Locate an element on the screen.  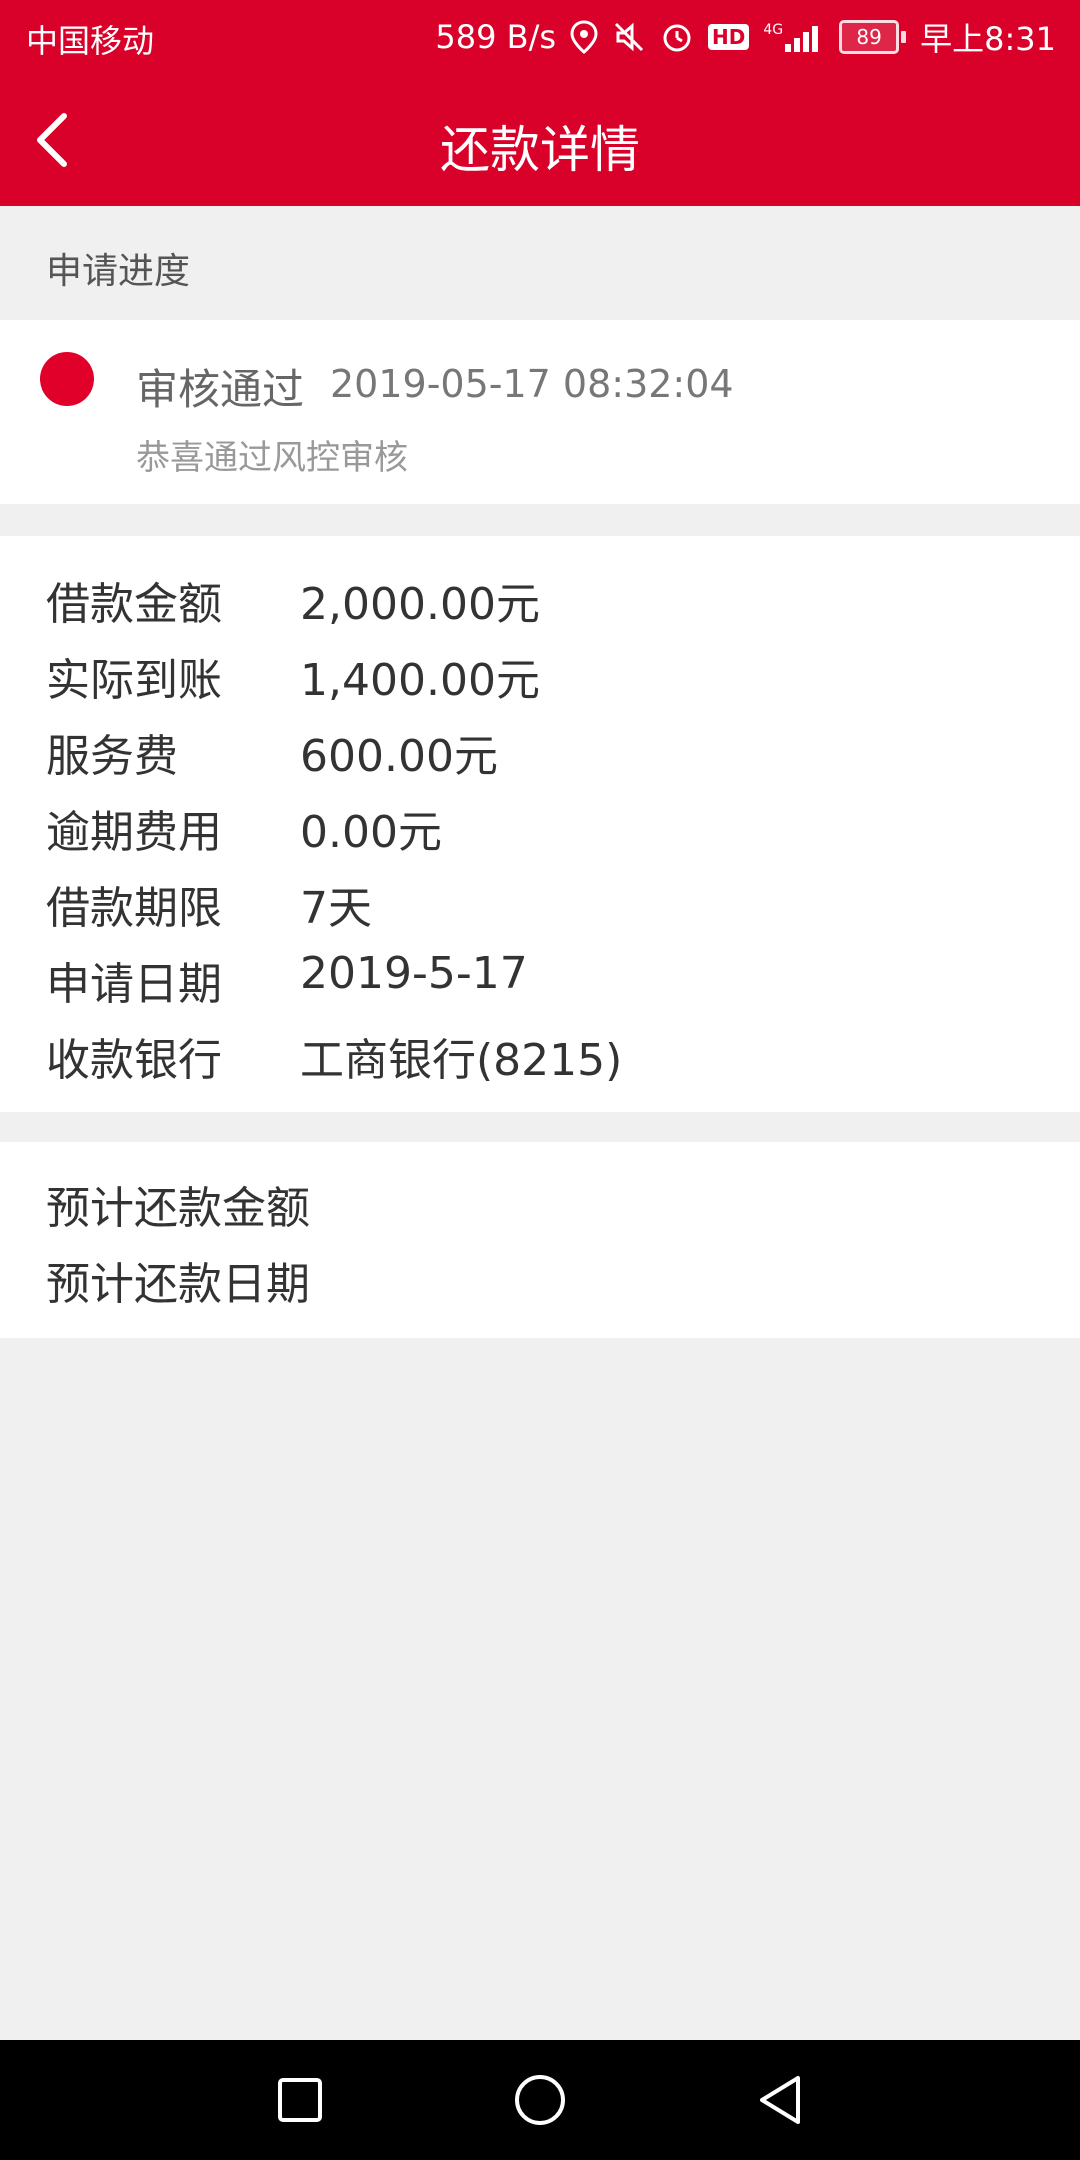
detail-label: 申请日期 is located at coordinates (134, 984).